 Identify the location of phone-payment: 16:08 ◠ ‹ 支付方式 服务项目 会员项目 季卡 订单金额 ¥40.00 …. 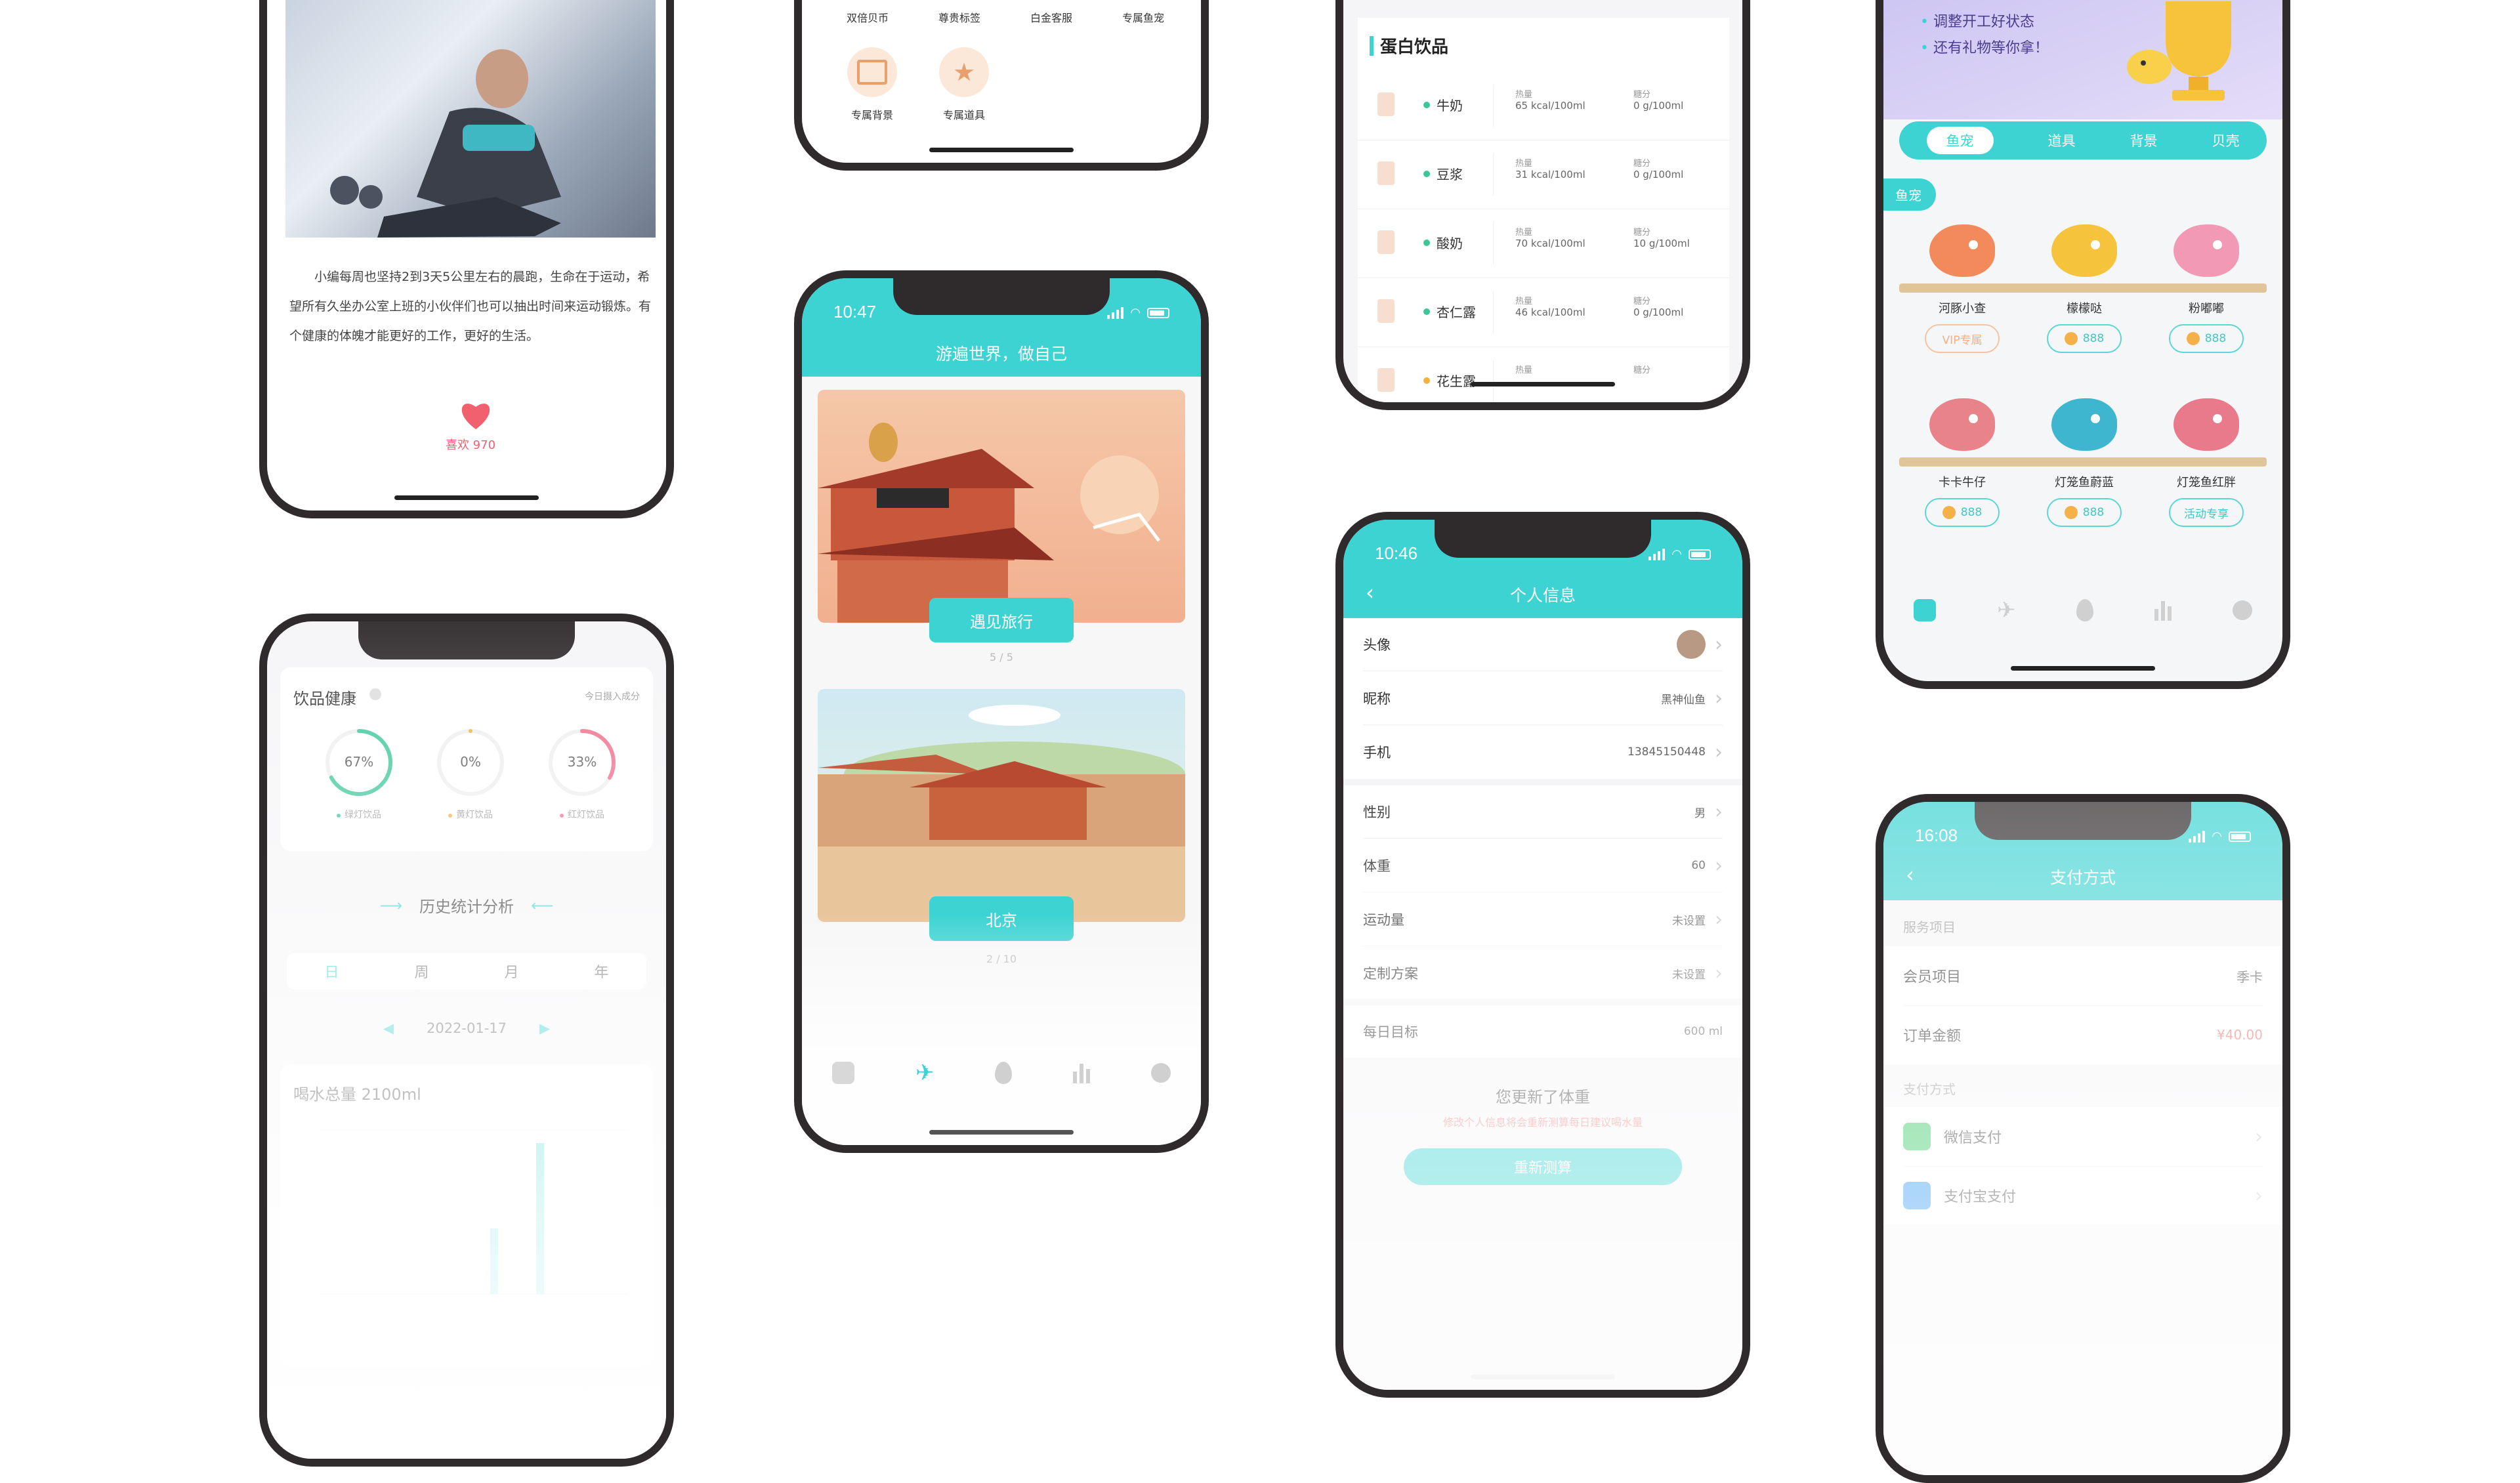
(2083, 1138).